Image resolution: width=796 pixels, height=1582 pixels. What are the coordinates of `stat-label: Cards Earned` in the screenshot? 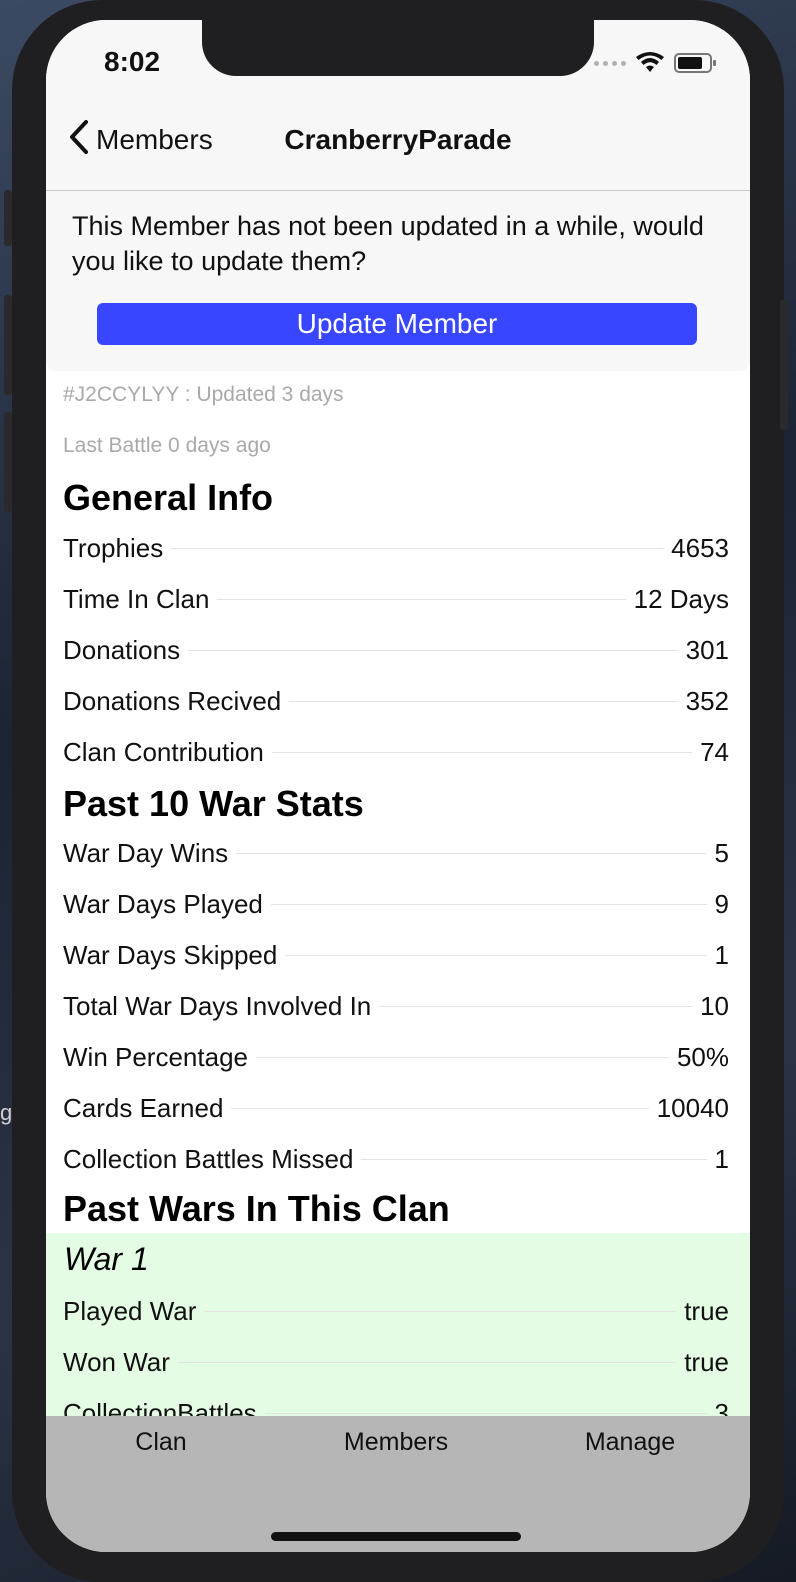 It's located at (143, 1107).